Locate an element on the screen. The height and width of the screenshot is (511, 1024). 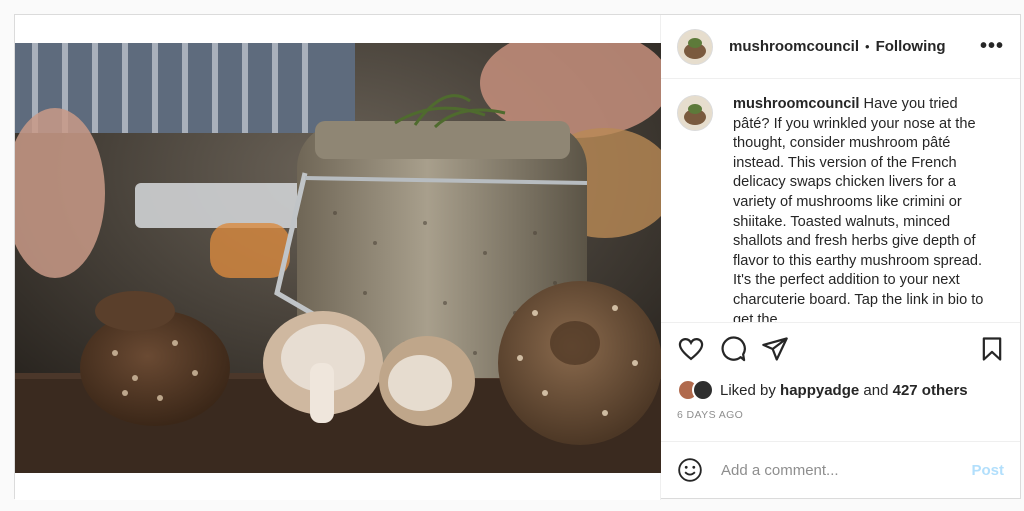
comment-bar: Post is located at coordinates (840, 469).